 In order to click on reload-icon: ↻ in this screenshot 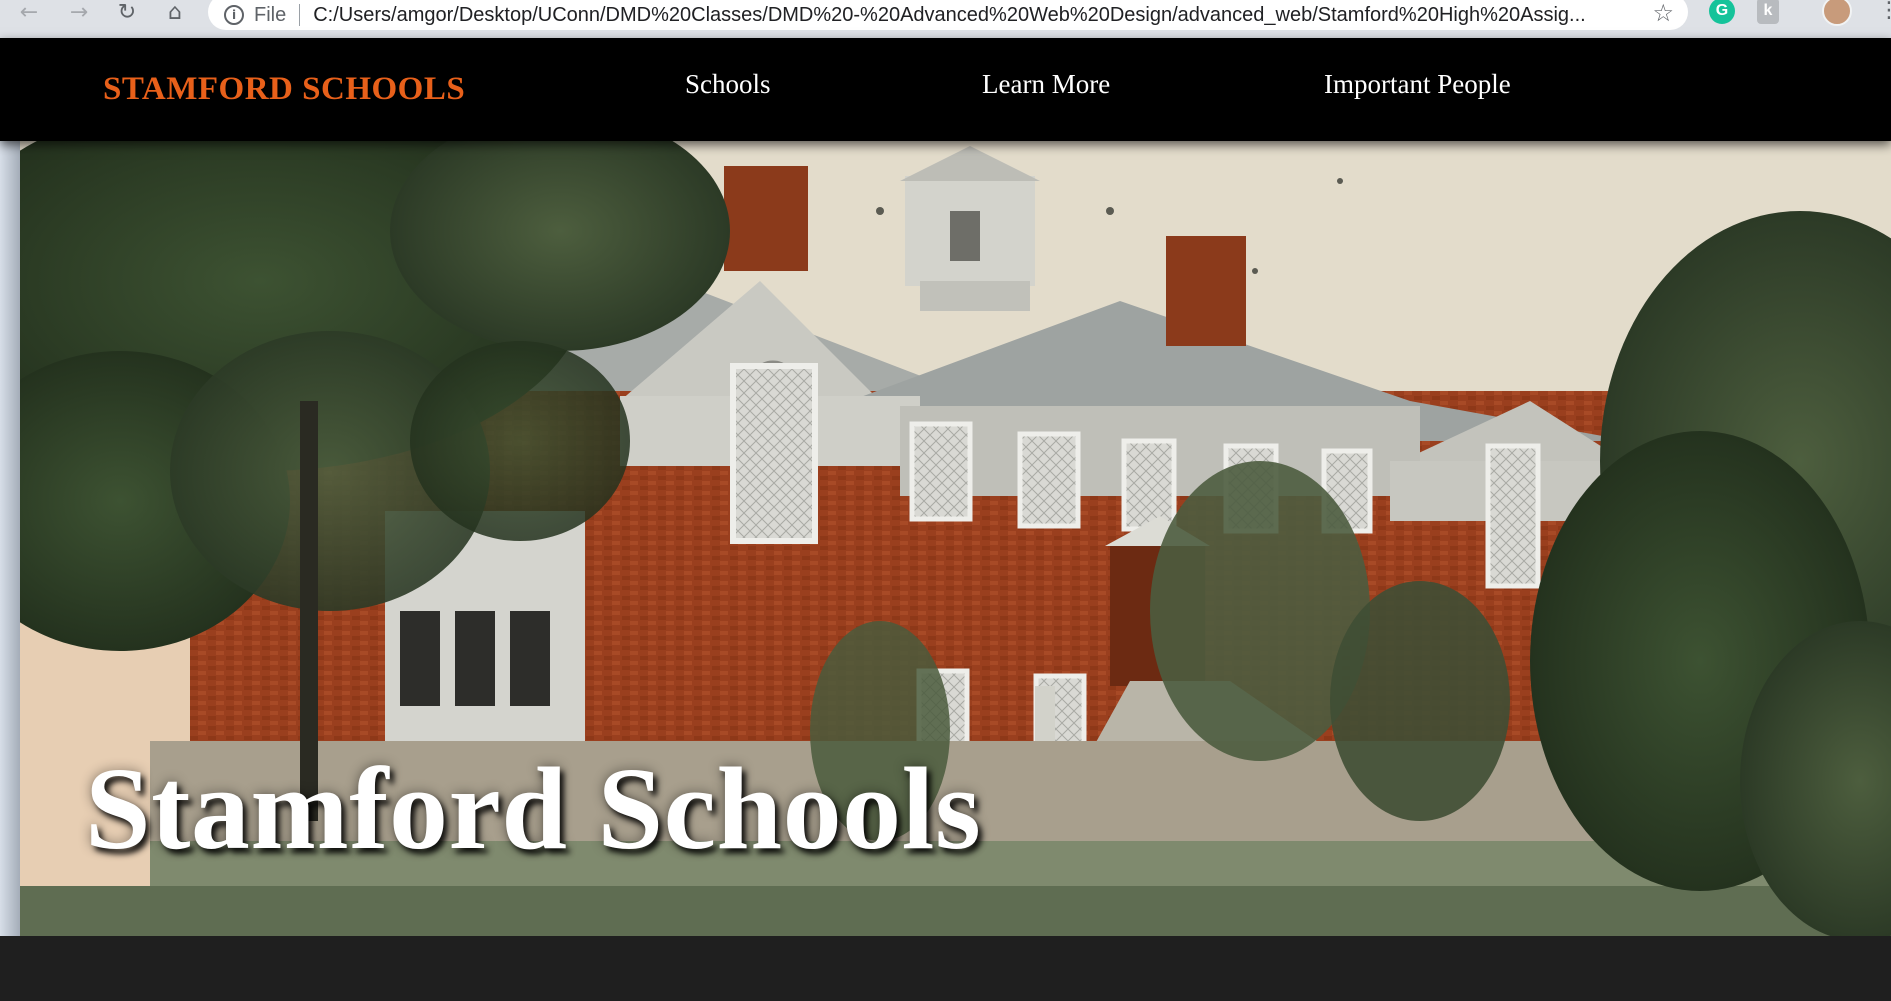, I will do `click(127, 13)`.